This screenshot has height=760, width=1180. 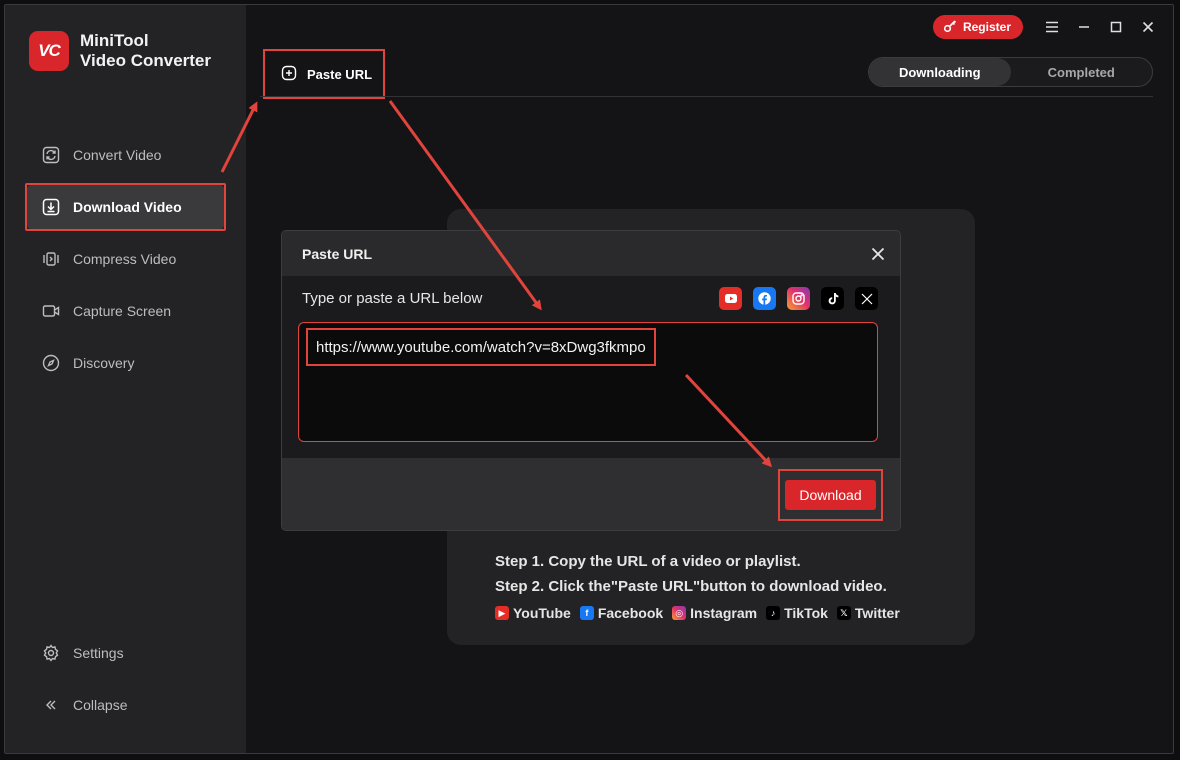 I want to click on platform-tiktok: ♪ TikTok, so click(x=797, y=613).